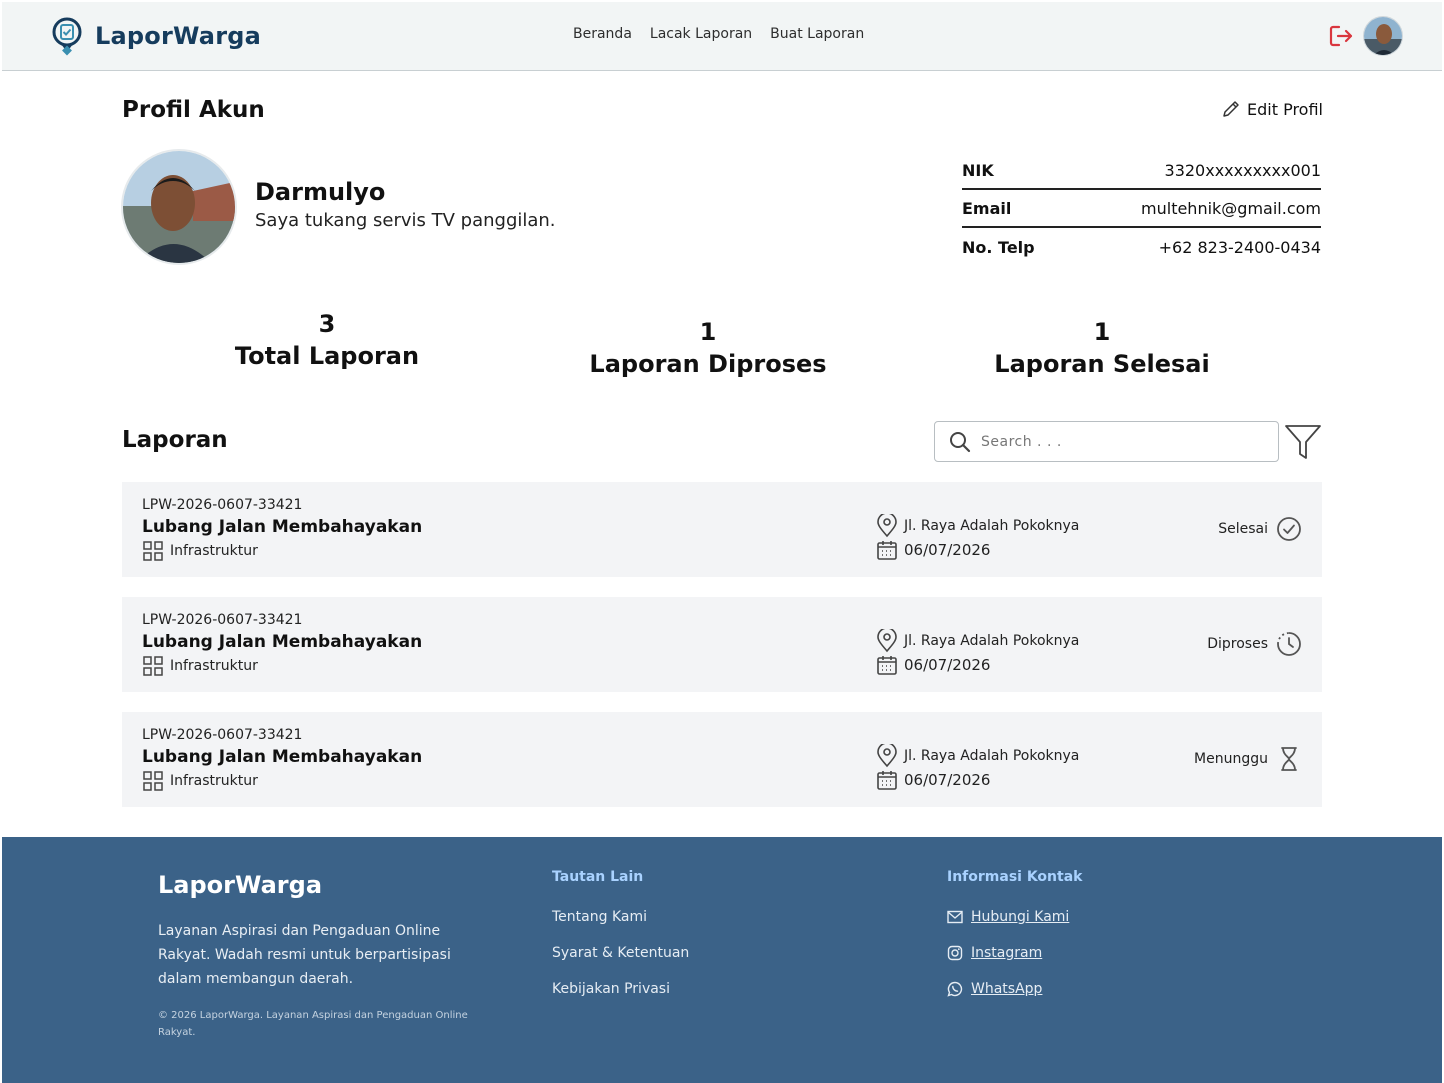 The image size is (1444, 1083). What do you see at coordinates (817, 34) in the screenshot?
I see `nav-link-buat-laporan: Buat Laporan` at bounding box center [817, 34].